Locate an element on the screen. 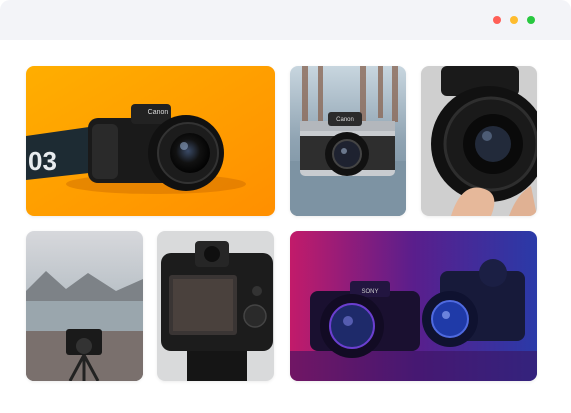 This screenshot has height=413, width=571. gallery-image-lake-tripod is located at coordinates (84, 306).